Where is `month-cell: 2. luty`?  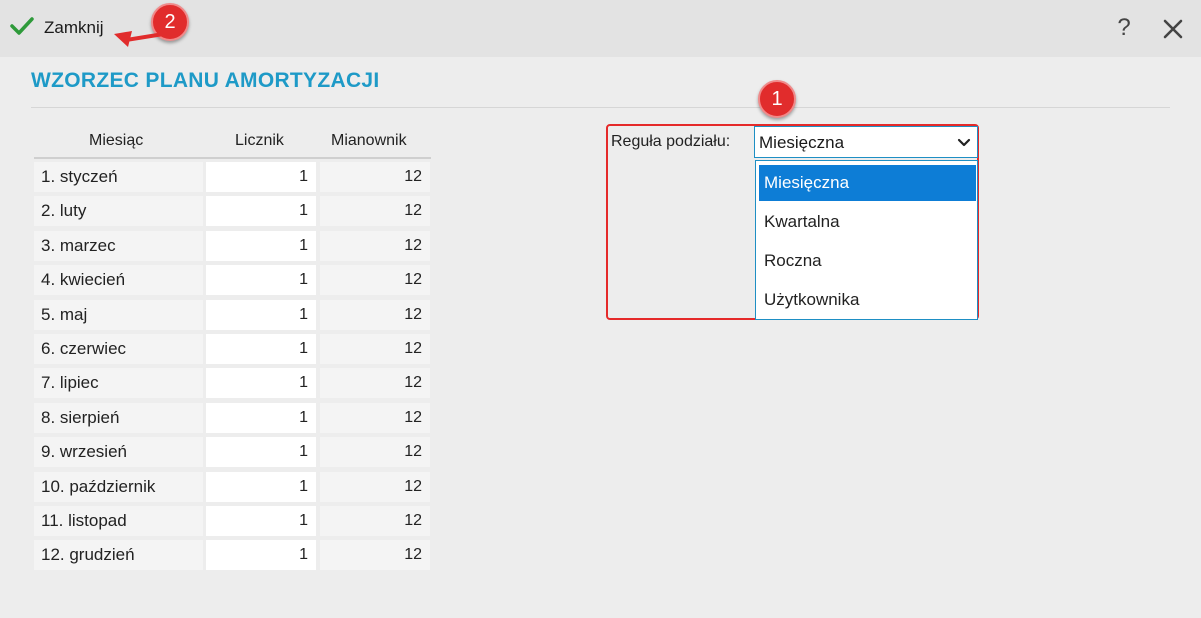
month-cell: 2. luty is located at coordinates (118, 211).